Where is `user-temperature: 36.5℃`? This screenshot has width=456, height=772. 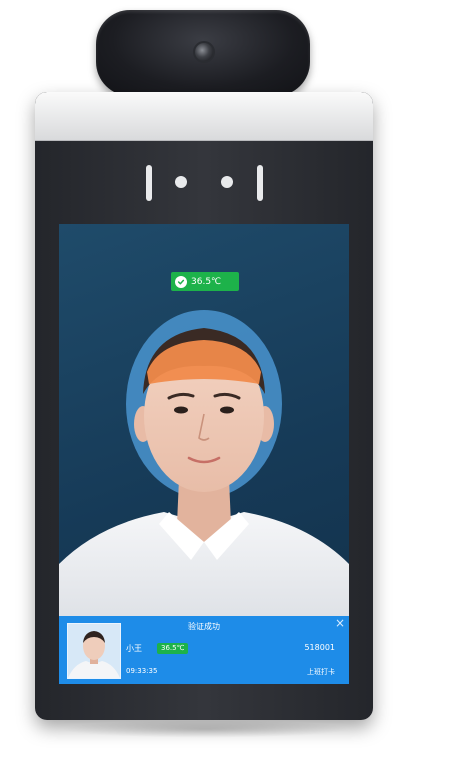
user-temperature: 36.5℃ is located at coordinates (173, 648).